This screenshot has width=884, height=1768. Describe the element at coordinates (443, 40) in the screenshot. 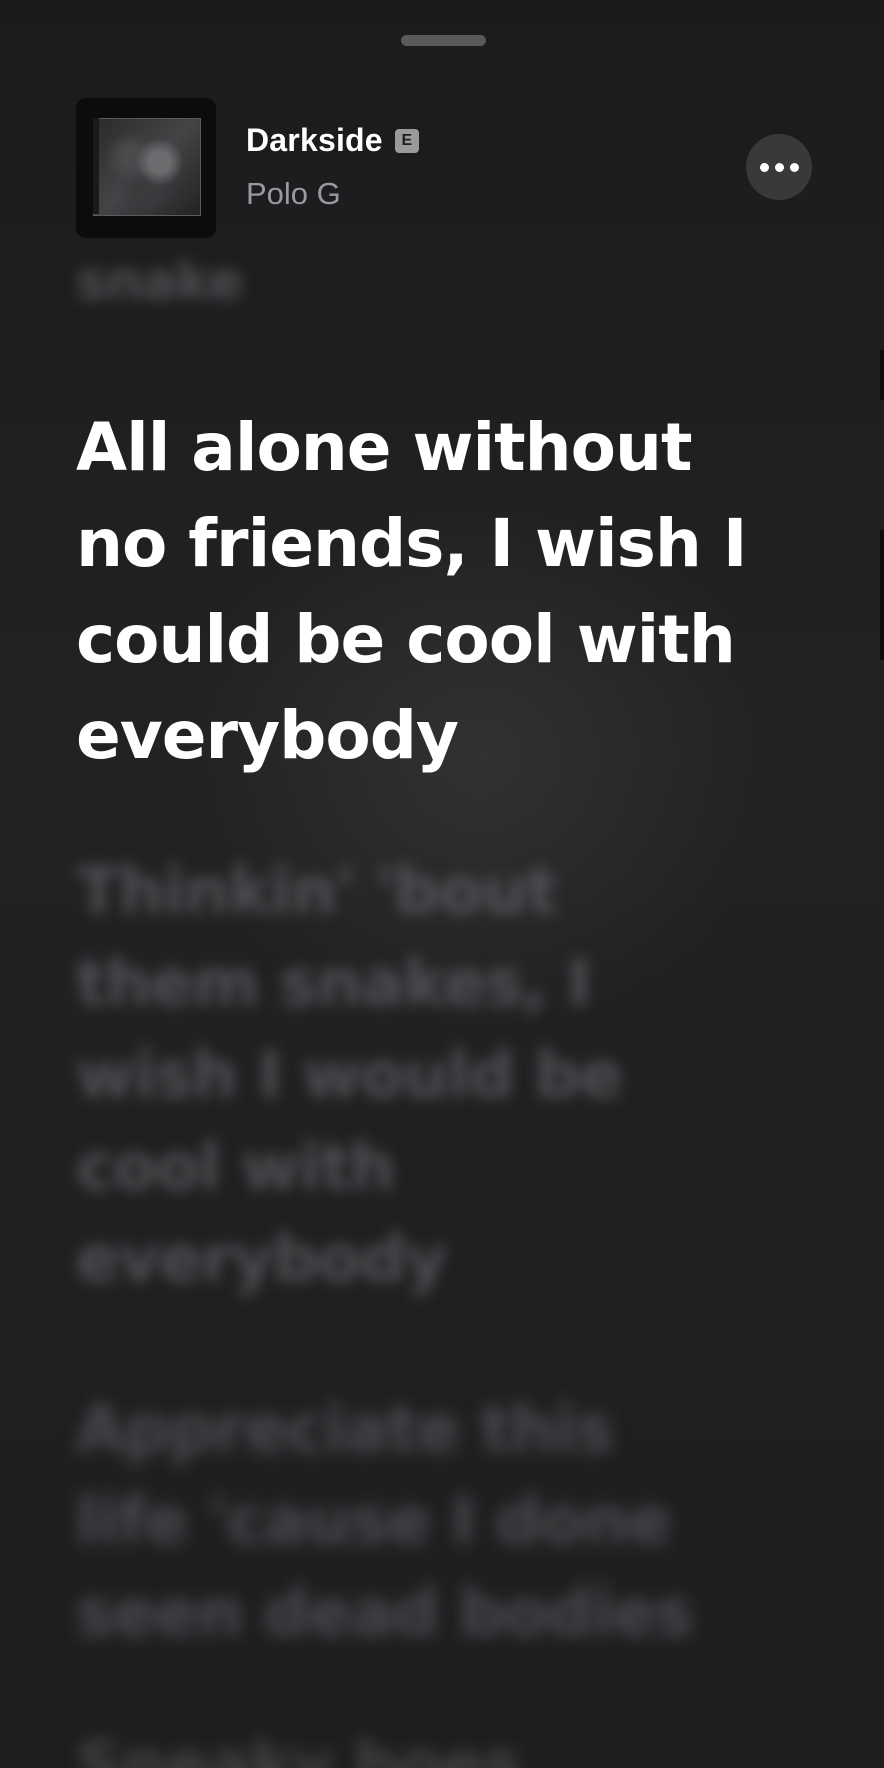

I see `sheet-grabber-handle` at that location.